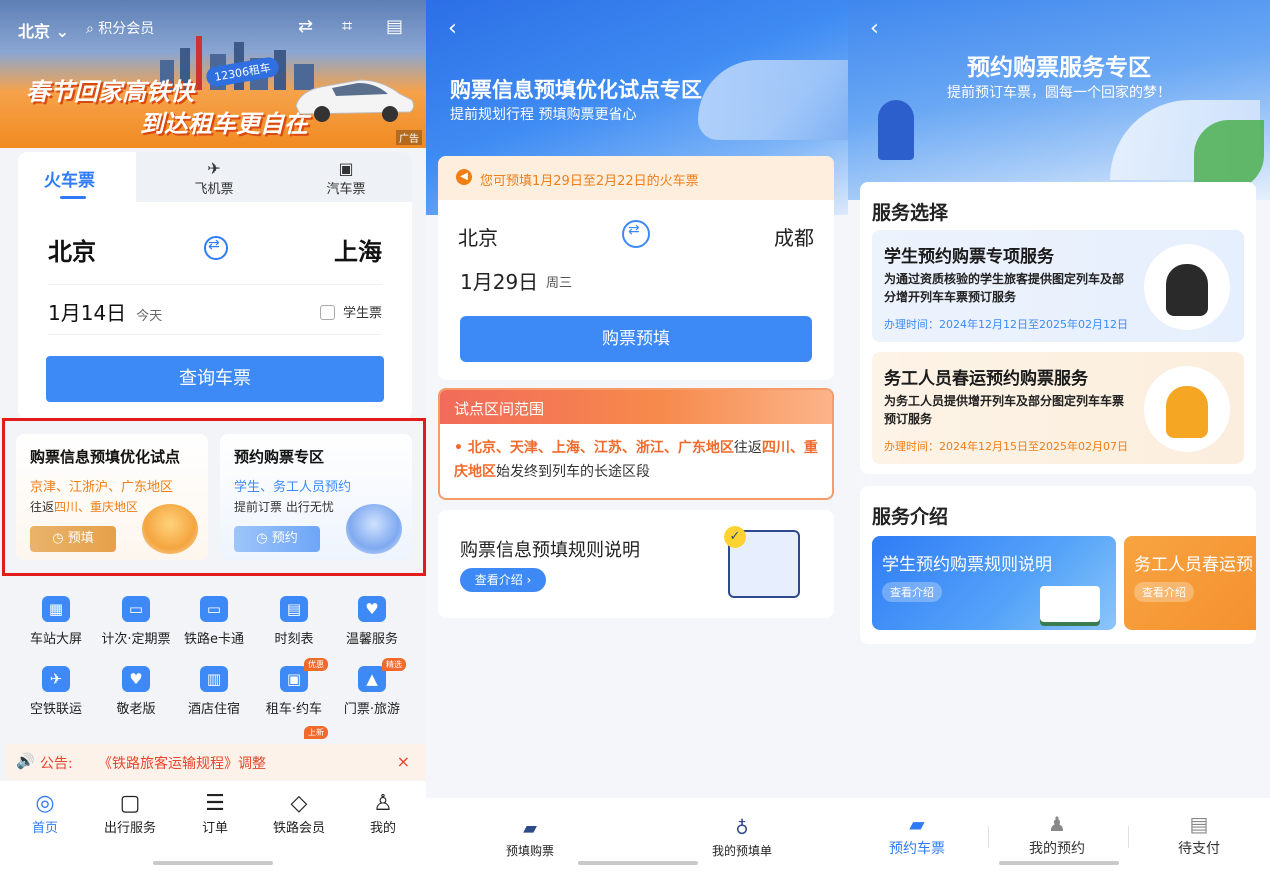  I want to click on worker-rules-card: 务工人员春运预 查看介绍, so click(1190, 583).